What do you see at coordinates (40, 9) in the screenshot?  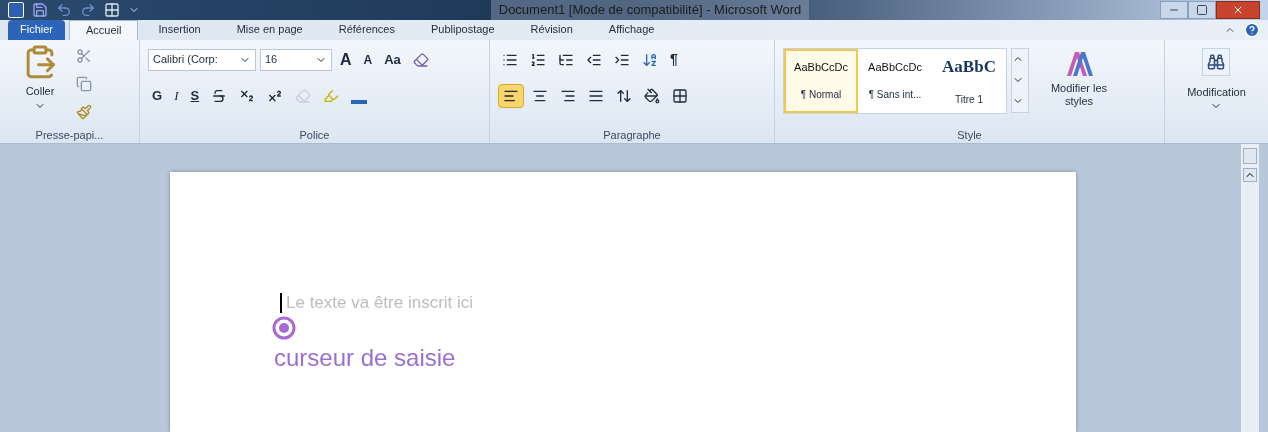 I see `save-icon` at bounding box center [40, 9].